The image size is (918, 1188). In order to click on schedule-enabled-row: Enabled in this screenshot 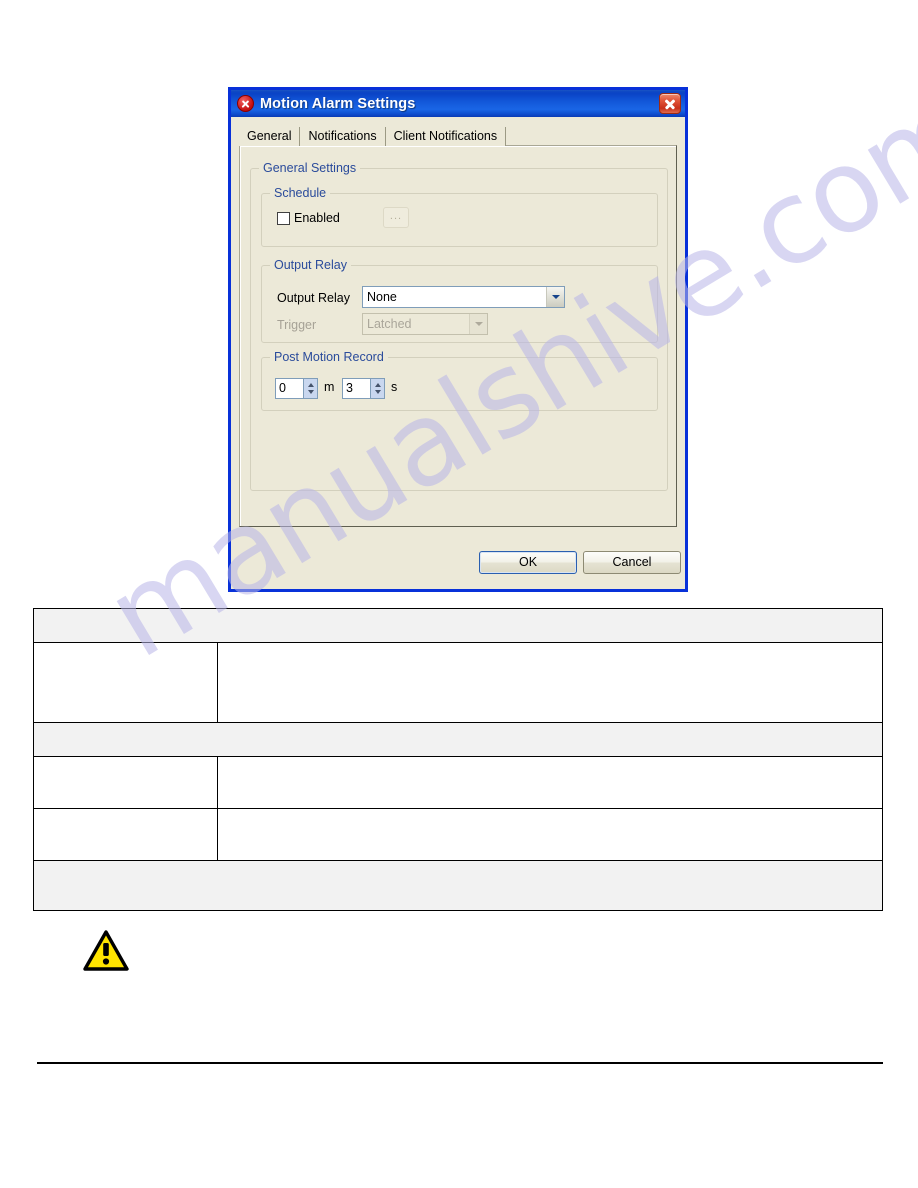, I will do `click(308, 218)`.